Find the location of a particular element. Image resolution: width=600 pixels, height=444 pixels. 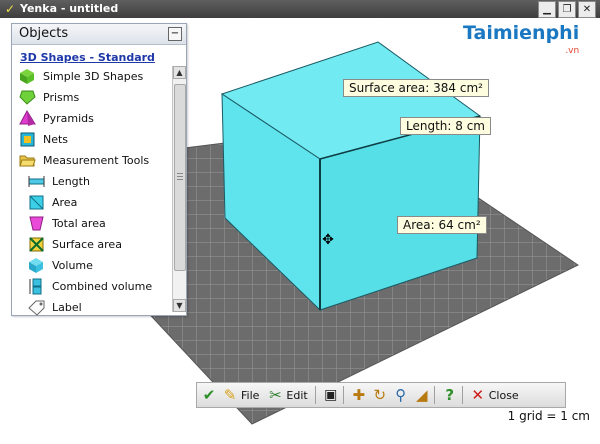

list-item-label: Simple 3D Shapes is located at coordinates (93, 76).